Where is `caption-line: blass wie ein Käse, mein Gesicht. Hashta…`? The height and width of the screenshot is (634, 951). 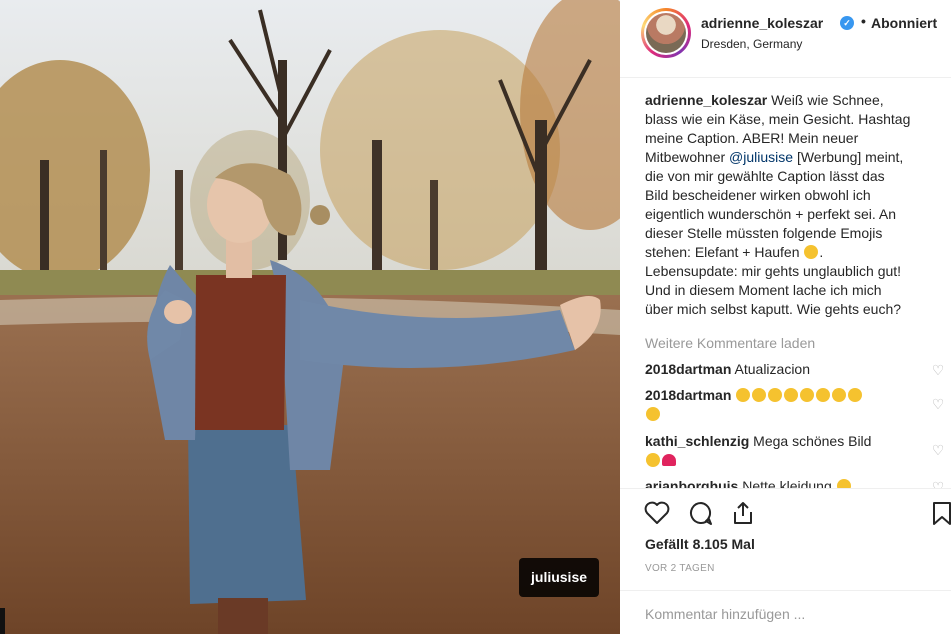 caption-line: blass wie ein Käse, mein Gesicht. Hashta… is located at coordinates (778, 119).